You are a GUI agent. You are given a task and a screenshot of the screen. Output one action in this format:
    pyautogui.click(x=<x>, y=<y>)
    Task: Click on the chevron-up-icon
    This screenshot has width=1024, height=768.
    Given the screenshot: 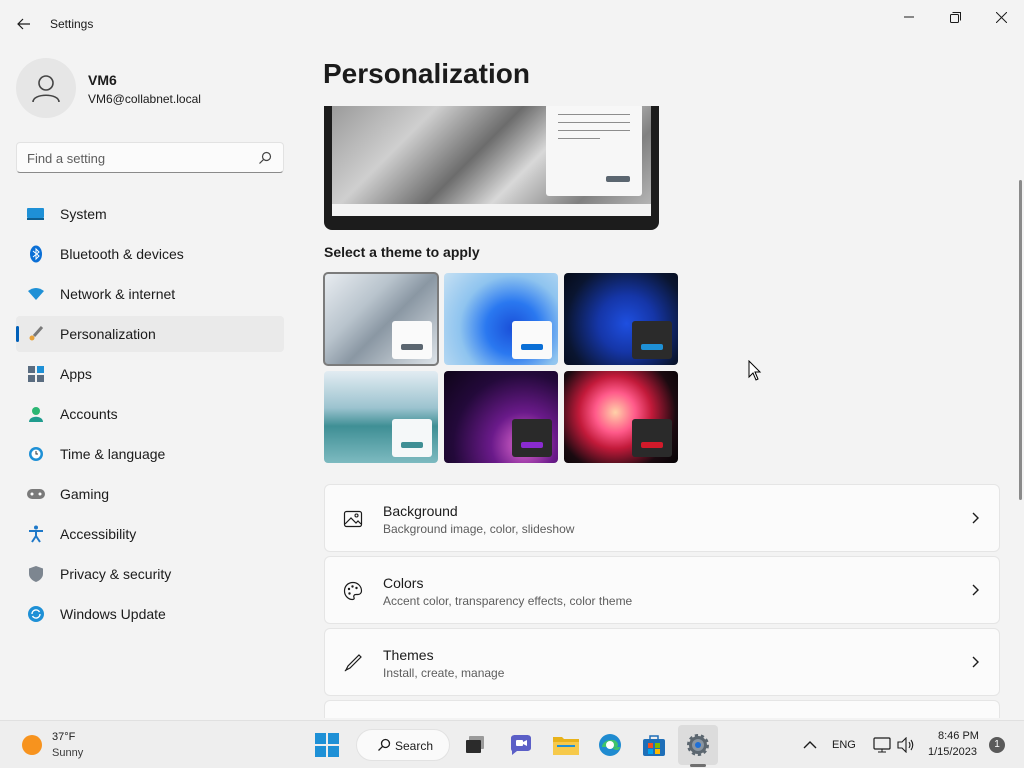 What is the action you would take?
    pyautogui.click(x=810, y=745)
    